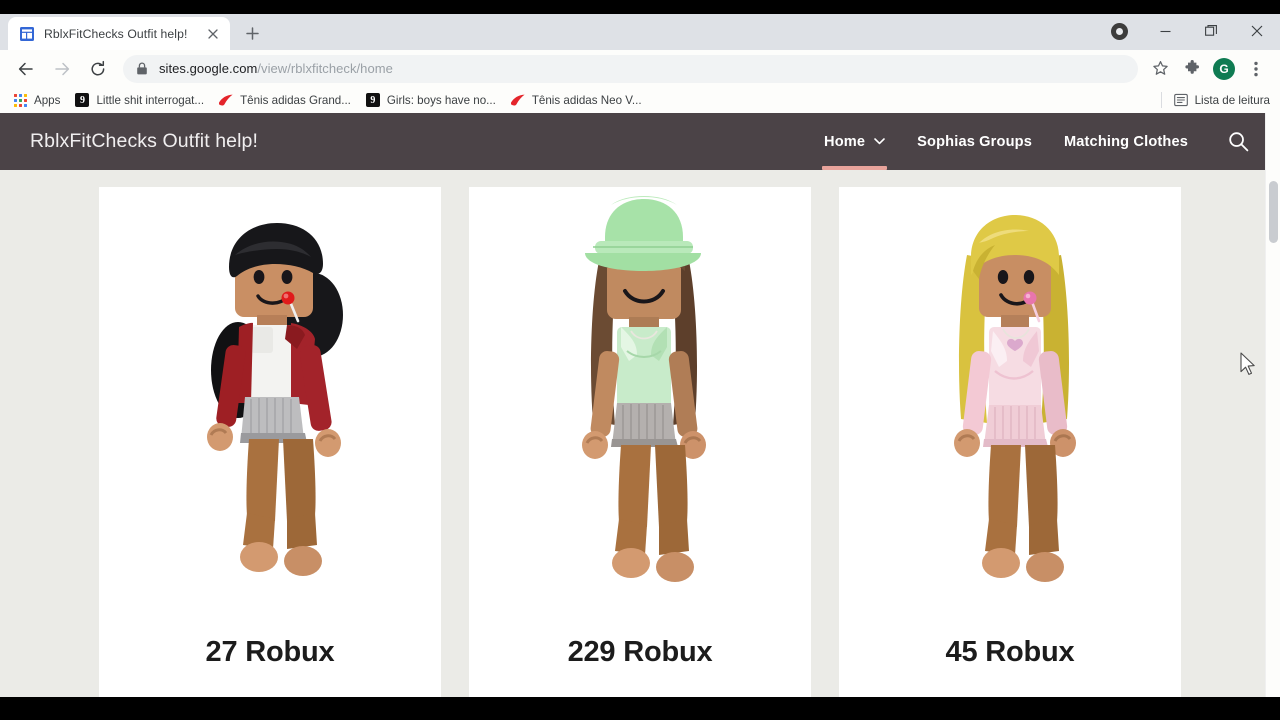 This screenshot has height=720, width=1280. I want to click on address-bar: sites.google.com/view/rblxfitcheck/home, so click(630, 68).